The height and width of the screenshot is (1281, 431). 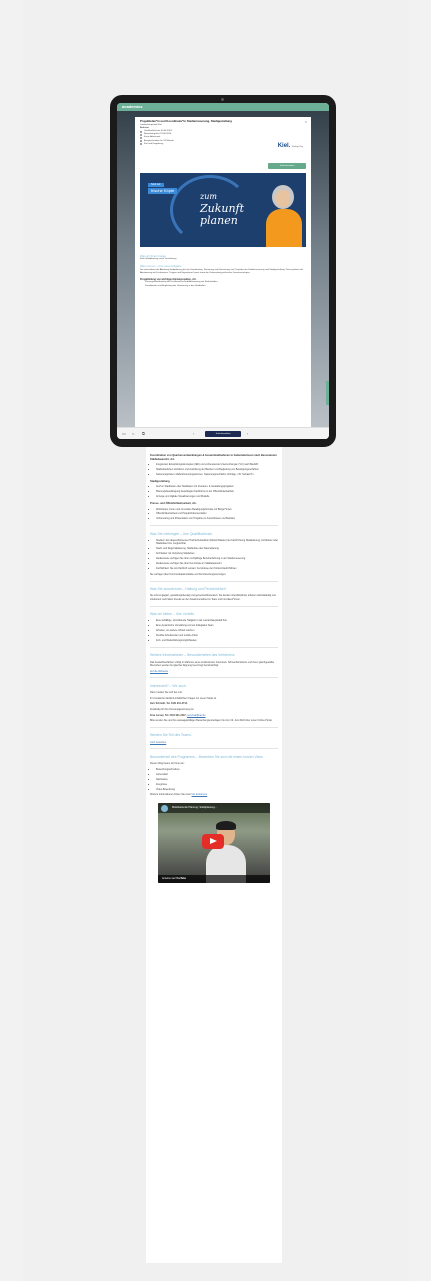 I want to click on employer-logo: Kiel. Sailing City, so click(x=290, y=146).